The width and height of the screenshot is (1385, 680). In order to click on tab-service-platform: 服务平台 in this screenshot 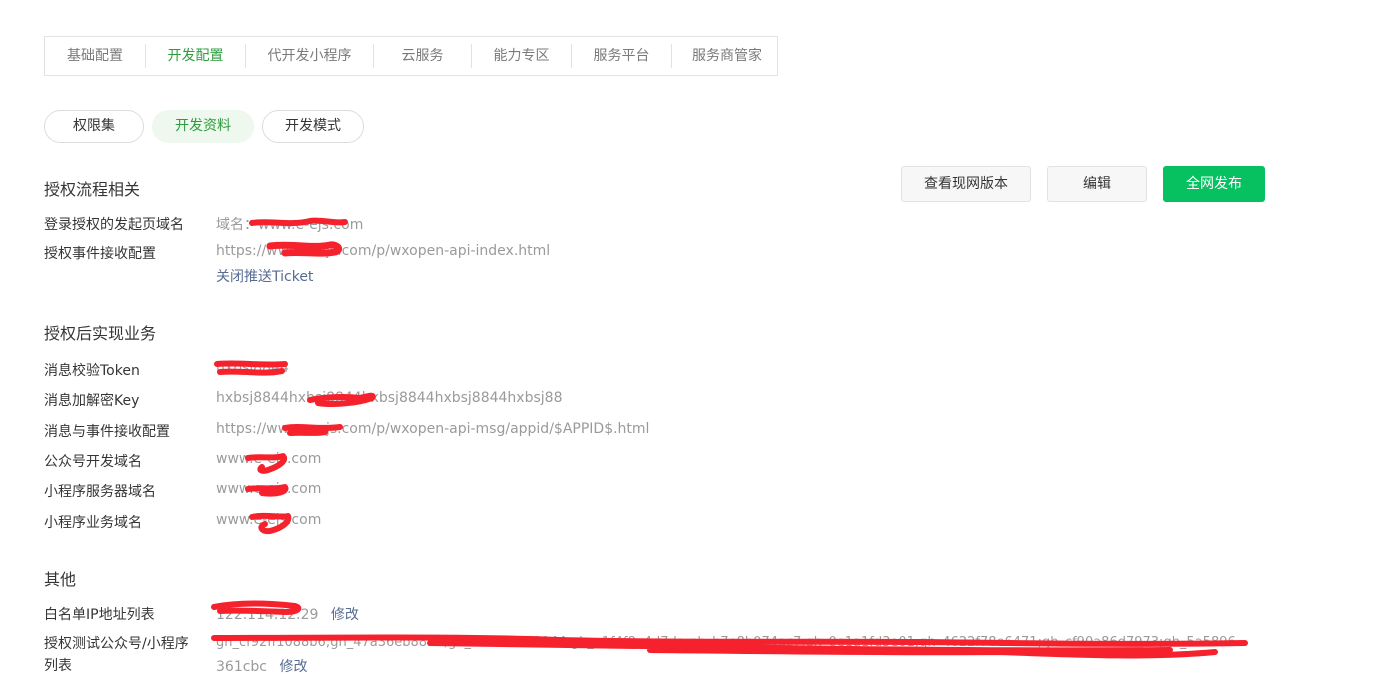, I will do `click(622, 56)`.